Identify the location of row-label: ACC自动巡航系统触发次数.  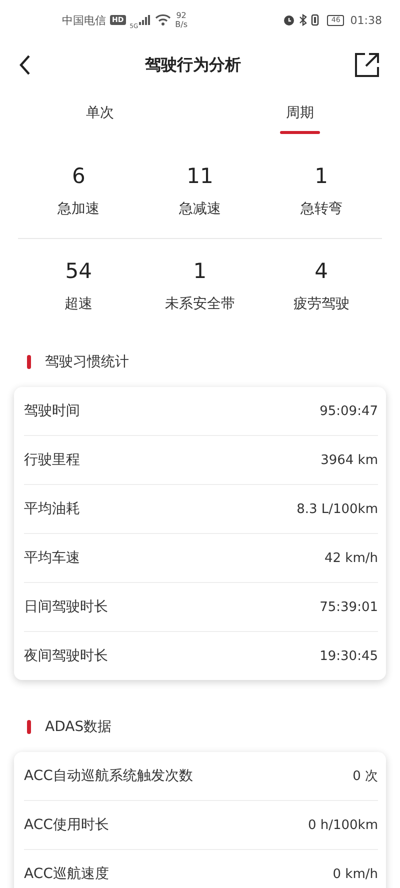
(108, 776).